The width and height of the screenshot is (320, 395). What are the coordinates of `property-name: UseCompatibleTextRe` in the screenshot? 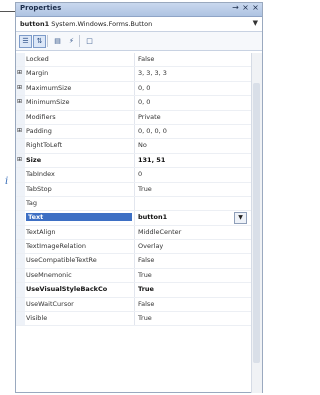 It's located at (61, 260).